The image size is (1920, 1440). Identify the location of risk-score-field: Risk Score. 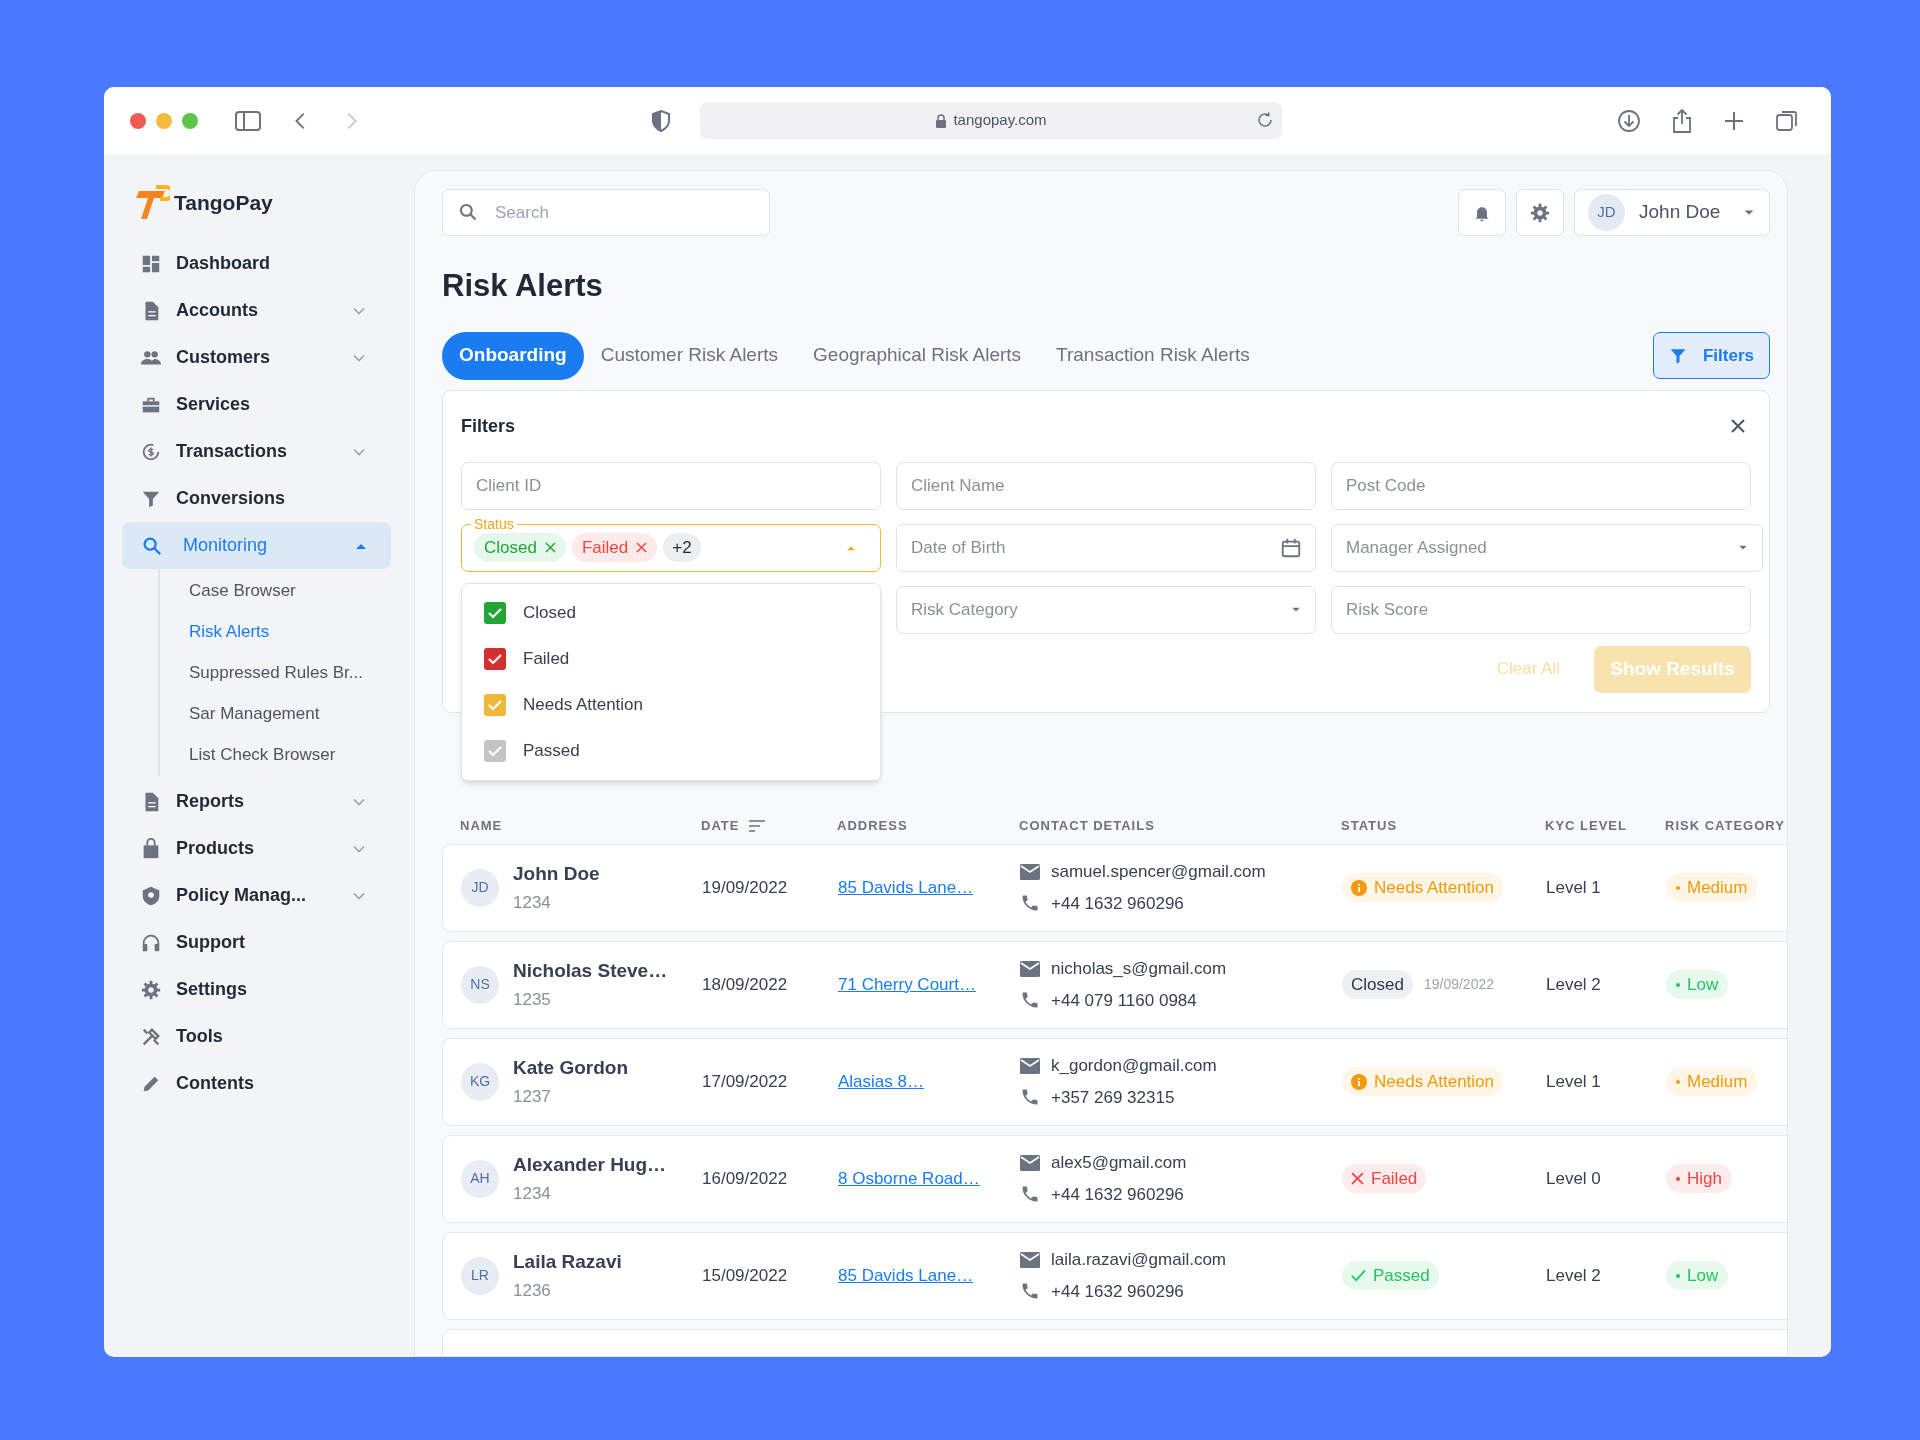
(1541, 609).